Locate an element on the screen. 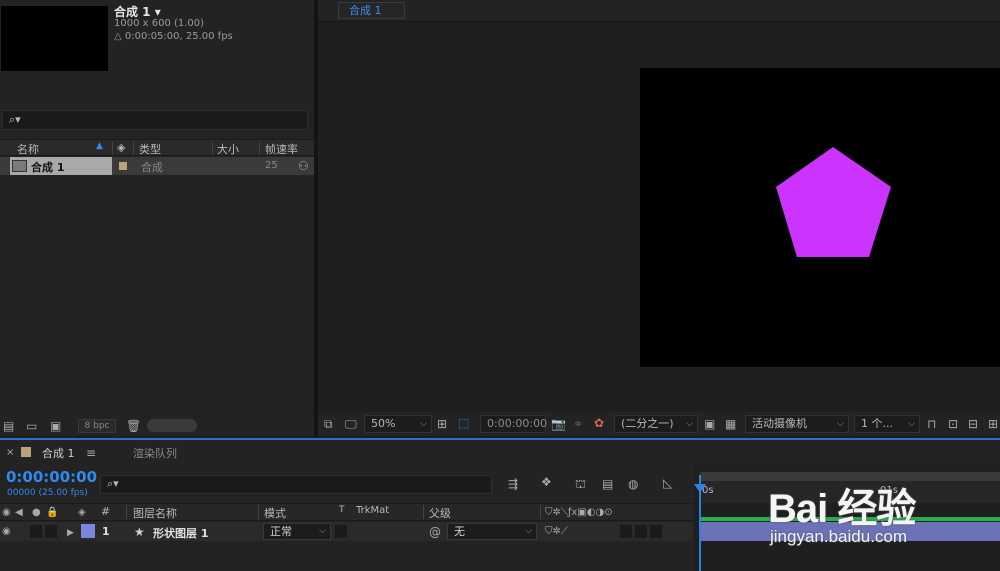 The height and width of the screenshot is (571, 1000). motion-blur-icon: ◍ is located at coordinates (633, 484).